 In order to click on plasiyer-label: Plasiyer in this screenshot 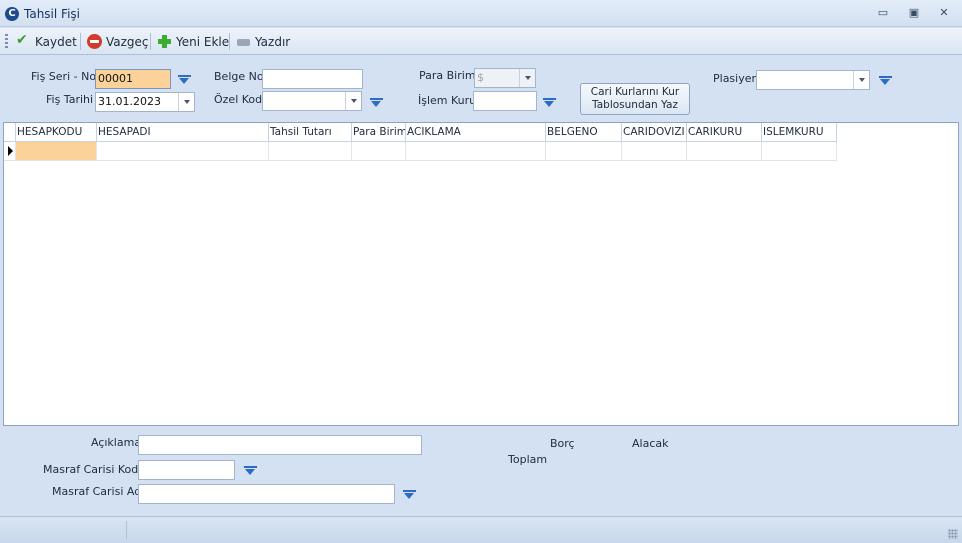, I will do `click(735, 78)`.